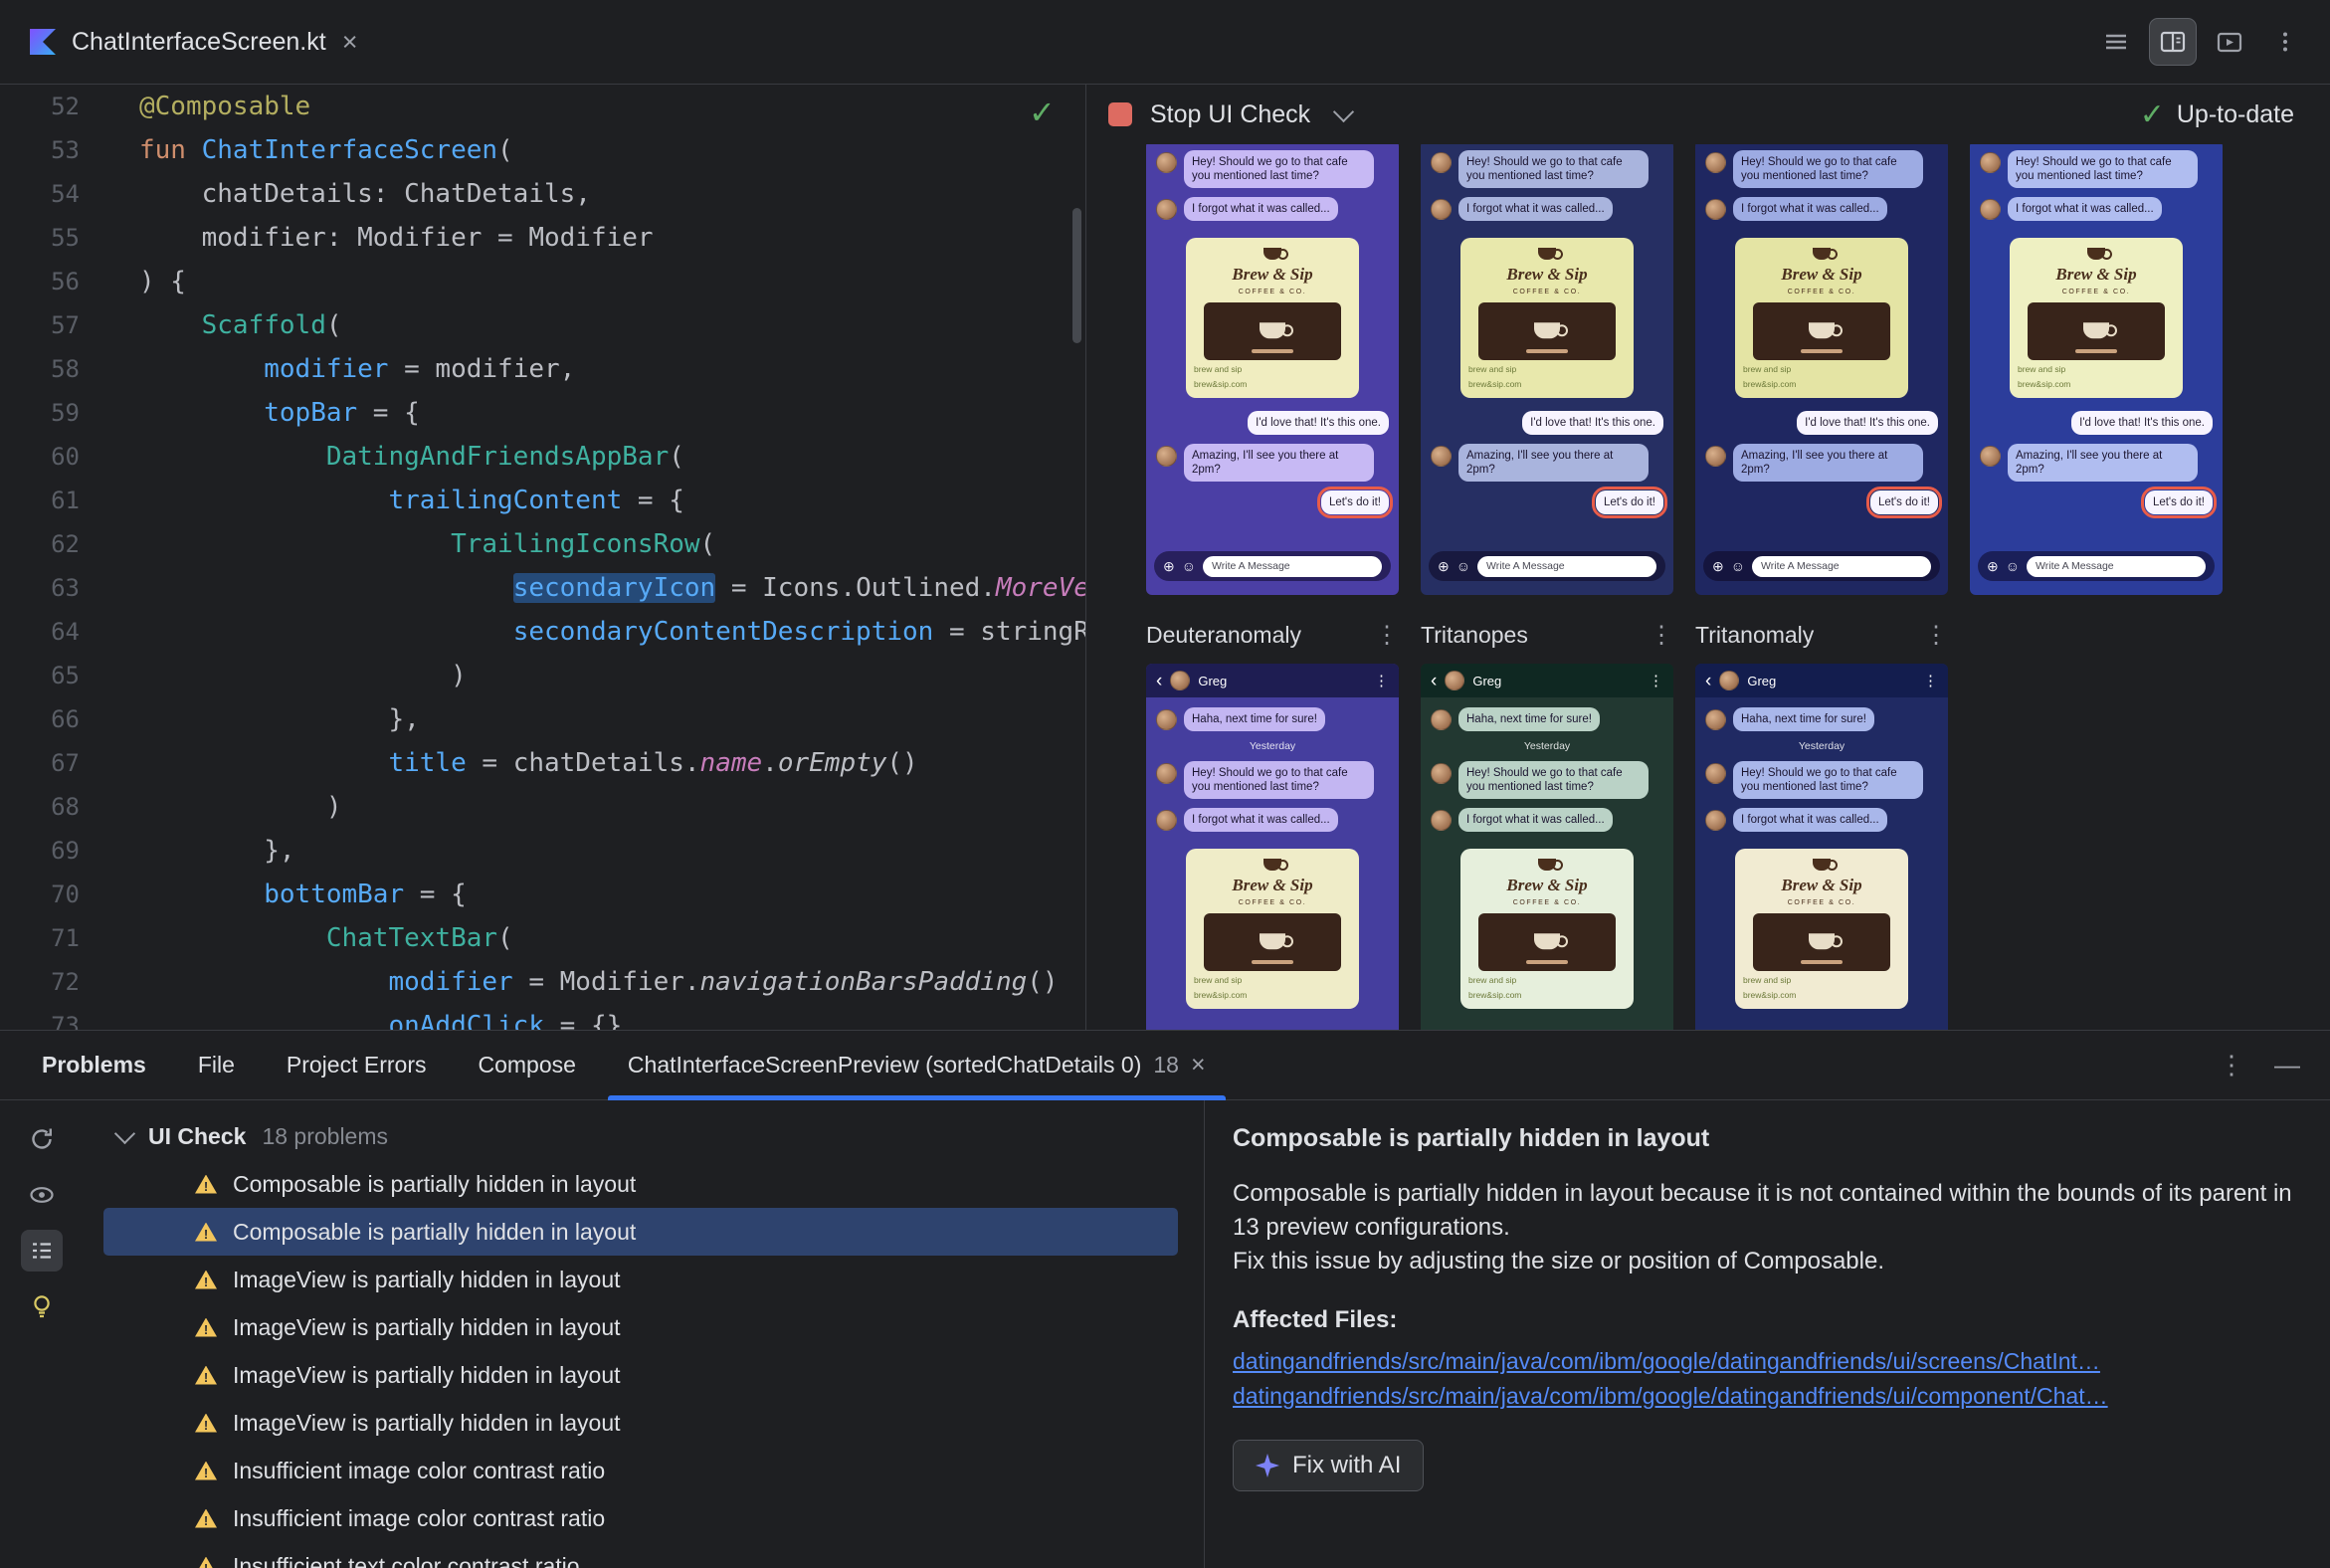 This screenshot has width=2330, height=1568. Describe the element at coordinates (94, 1065) in the screenshot. I see `tool-window-title: Problems` at that location.